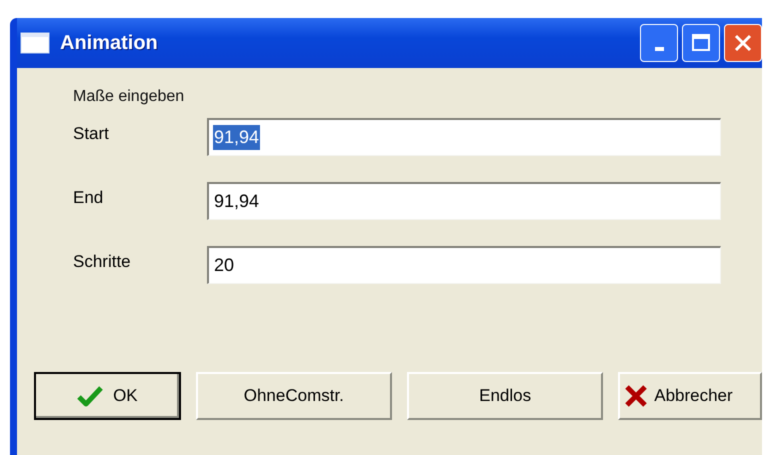 This screenshot has height=455, width=768. What do you see at coordinates (102, 261) in the screenshot?
I see `field-label: Schritte` at bounding box center [102, 261].